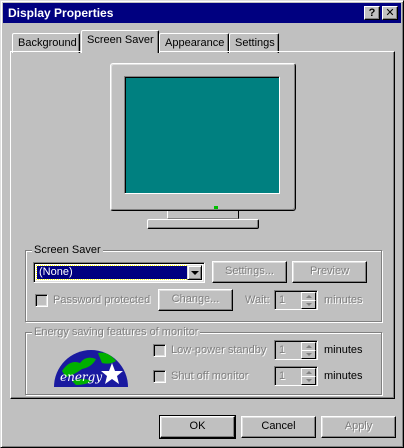  I want to click on monitor-screen, so click(202, 135).